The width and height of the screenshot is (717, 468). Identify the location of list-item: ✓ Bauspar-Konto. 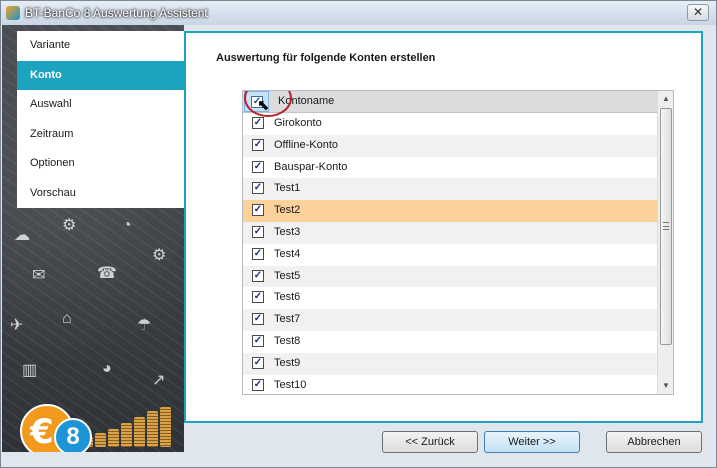
(450, 168).